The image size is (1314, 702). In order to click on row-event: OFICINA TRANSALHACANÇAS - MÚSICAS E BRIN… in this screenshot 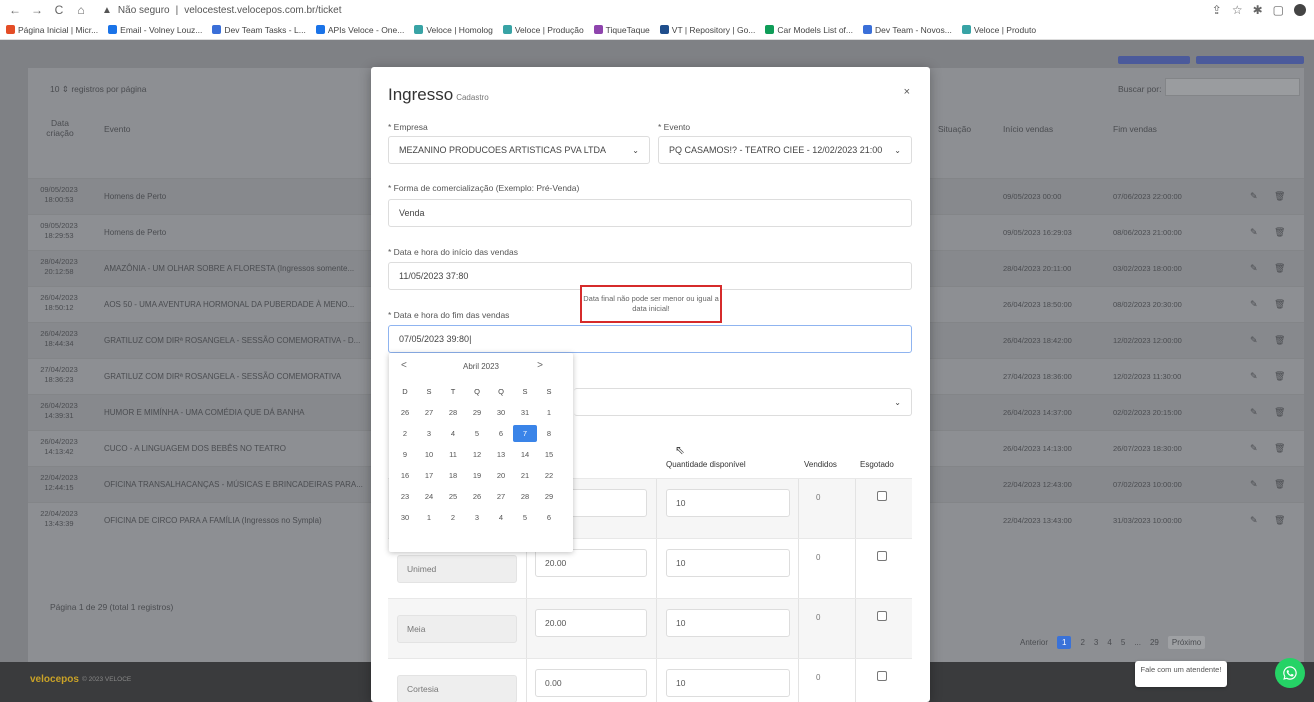, I will do `click(233, 484)`.